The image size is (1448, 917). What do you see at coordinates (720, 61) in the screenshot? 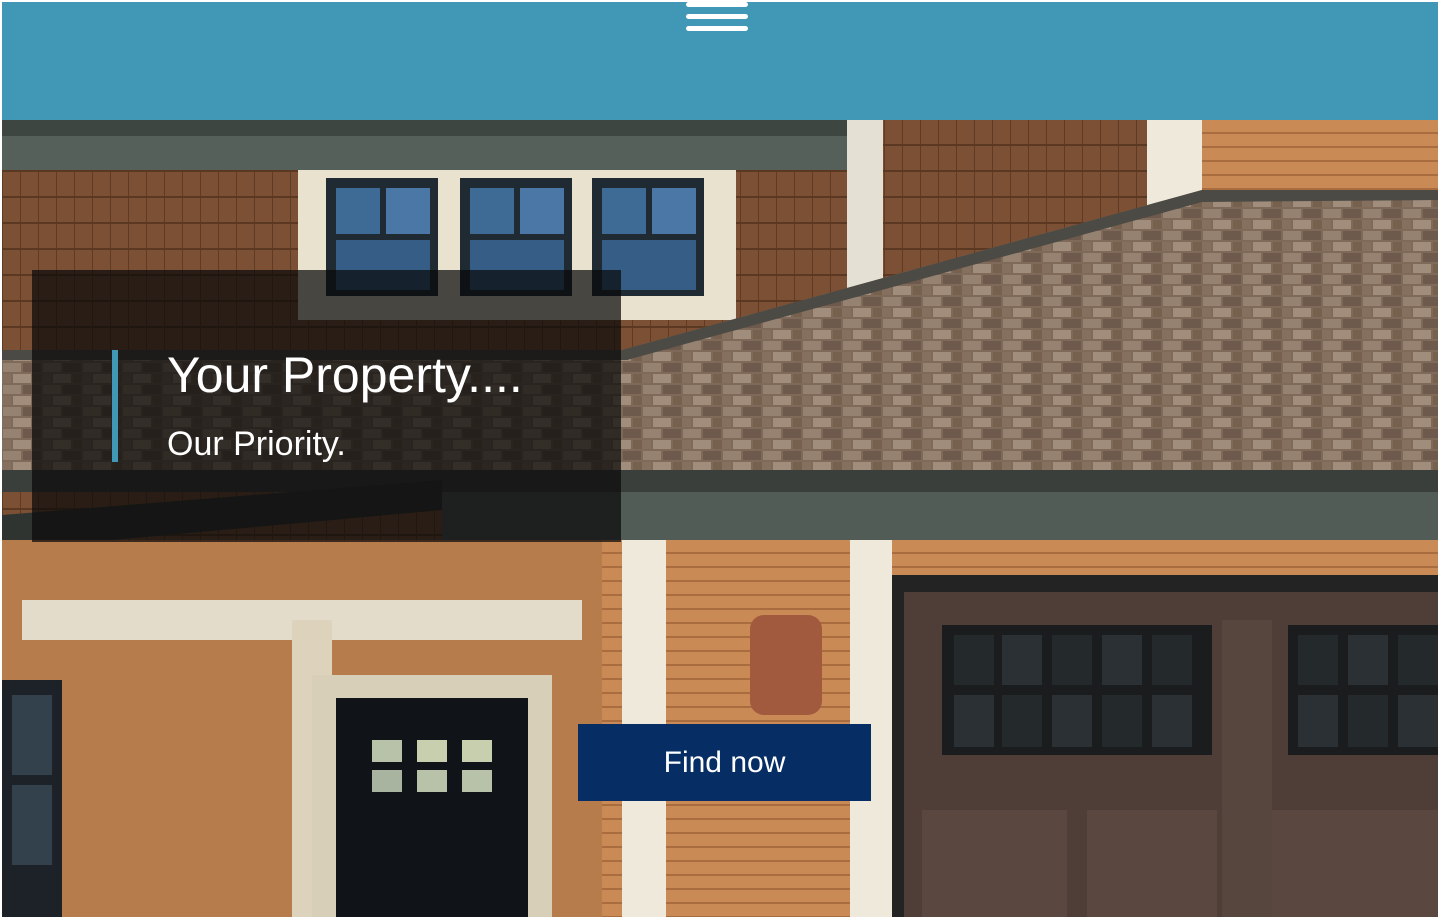
I see `top-navigation-bar` at bounding box center [720, 61].